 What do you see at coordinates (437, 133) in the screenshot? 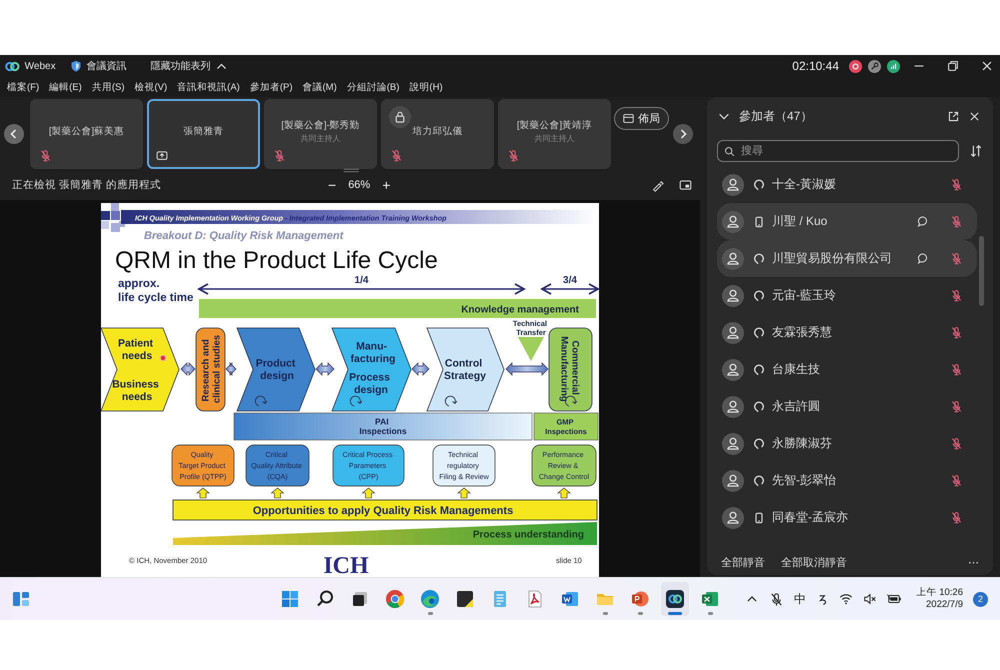
I see `video-tile: 培力邱弘儀` at bounding box center [437, 133].